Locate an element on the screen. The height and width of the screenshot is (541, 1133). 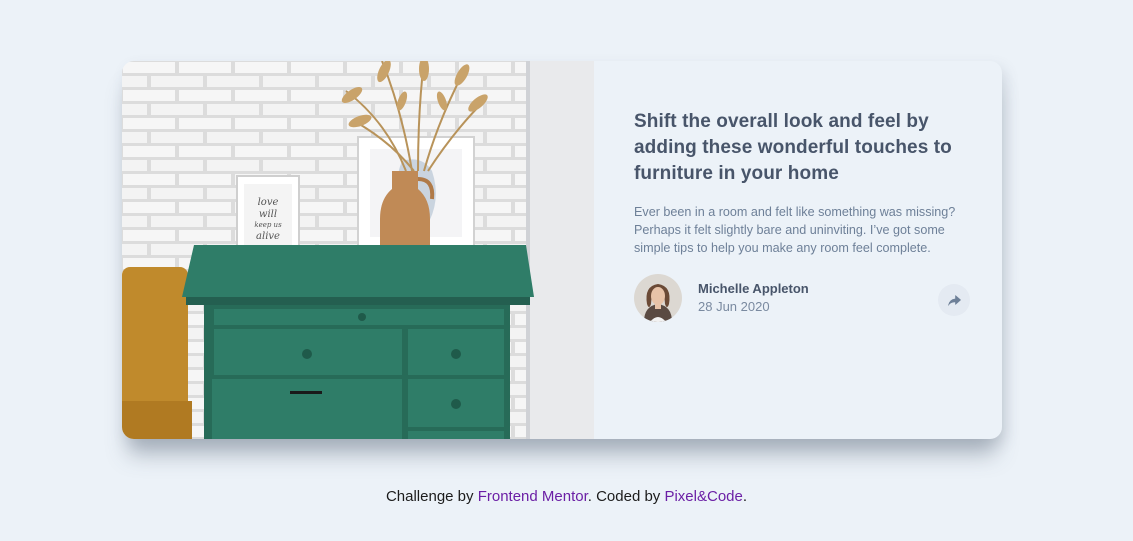
author-section: Michelle Appleton 28 Jun 2020 is located at coordinates (802, 298).